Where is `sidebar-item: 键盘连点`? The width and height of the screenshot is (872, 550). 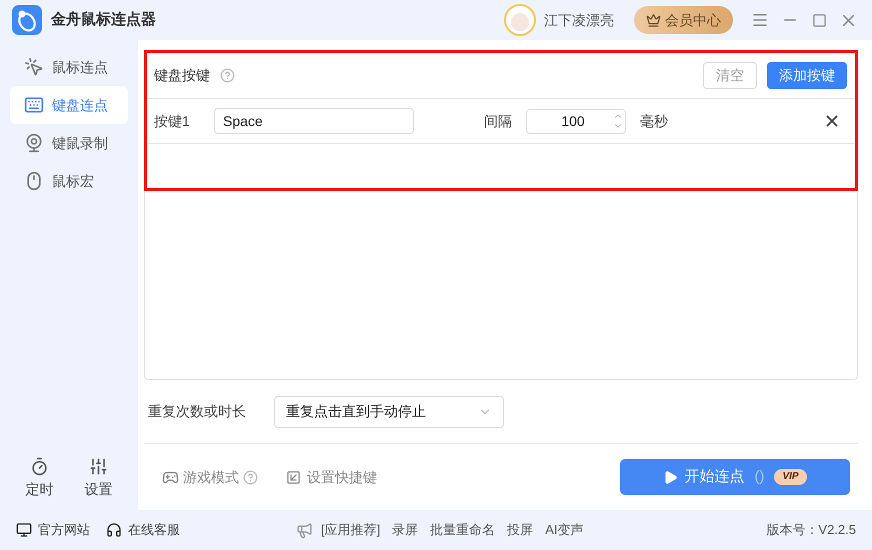 sidebar-item: 键盘连点 is located at coordinates (69, 105).